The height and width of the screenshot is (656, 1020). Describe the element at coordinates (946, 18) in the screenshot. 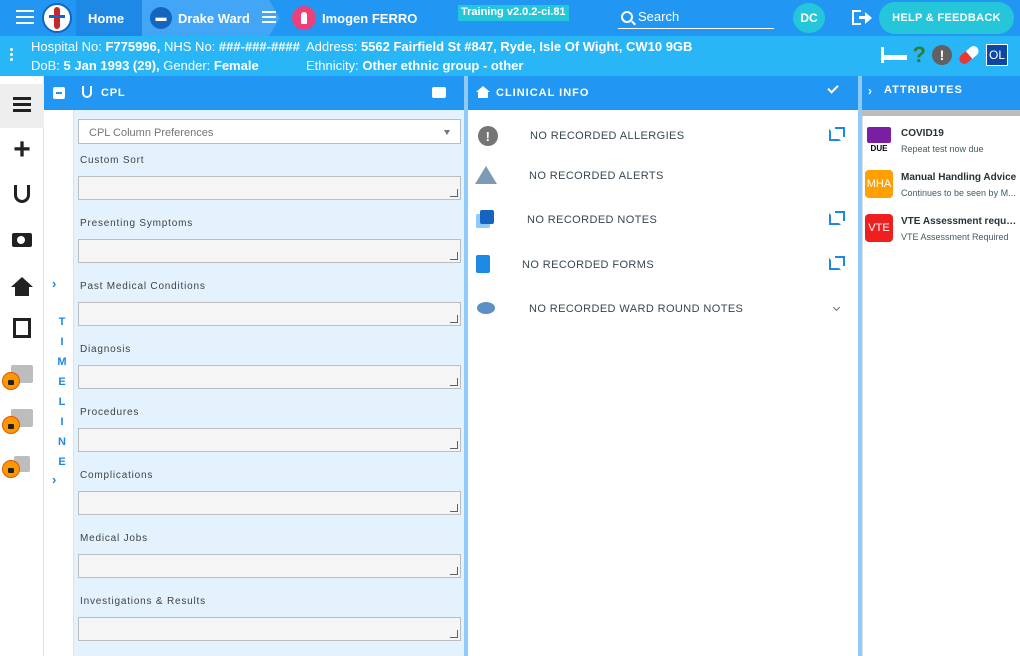

I see `help-feedback-button: HELP & FEEDBACK` at that location.